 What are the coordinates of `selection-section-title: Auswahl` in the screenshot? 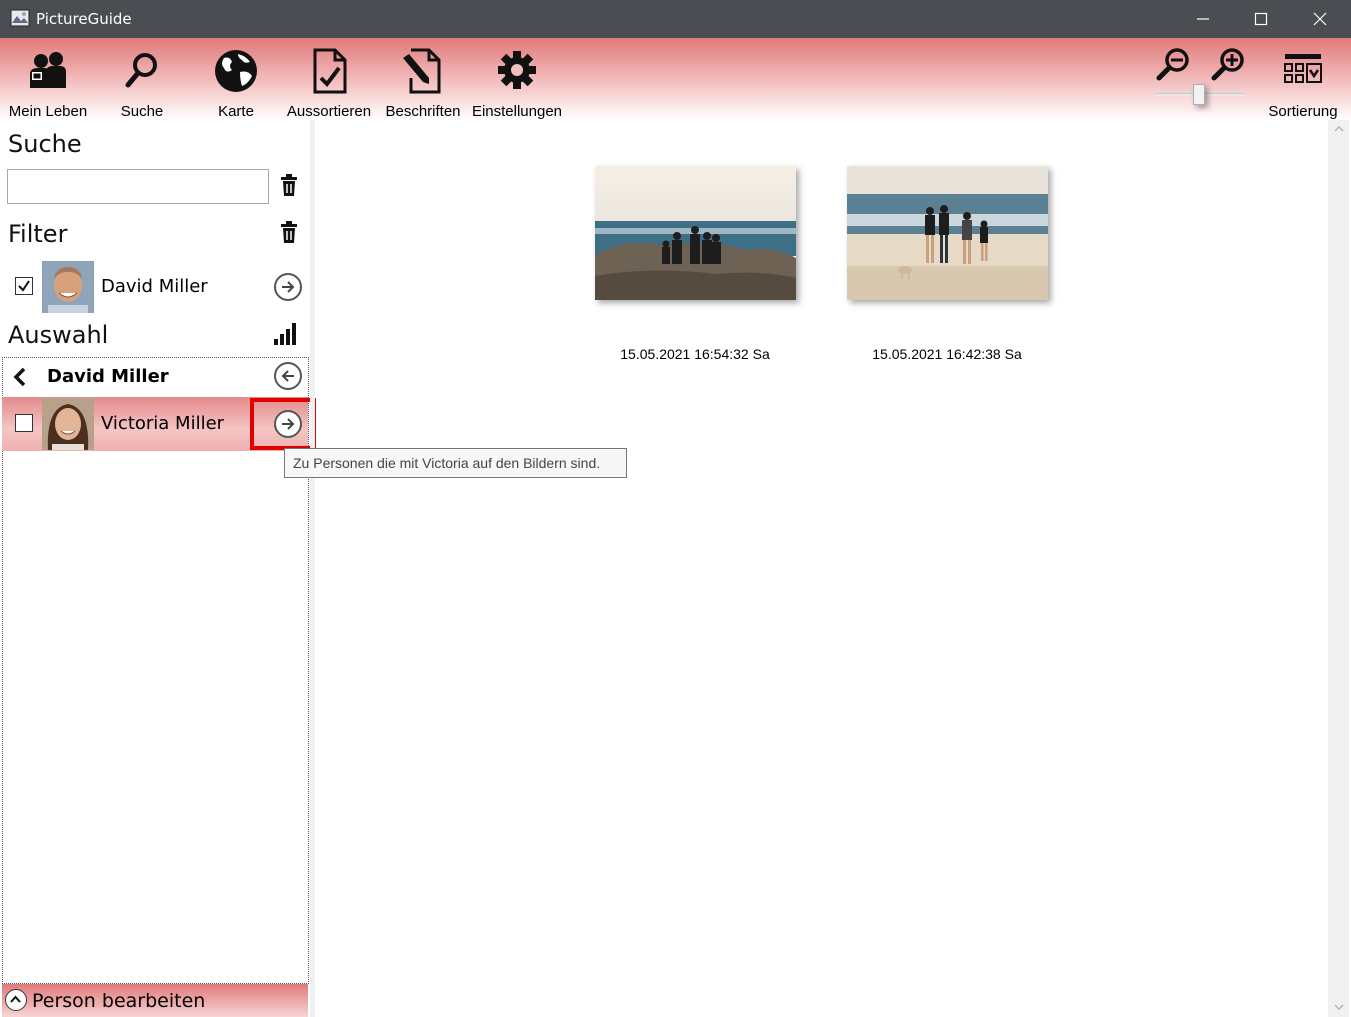 It's located at (58, 335).